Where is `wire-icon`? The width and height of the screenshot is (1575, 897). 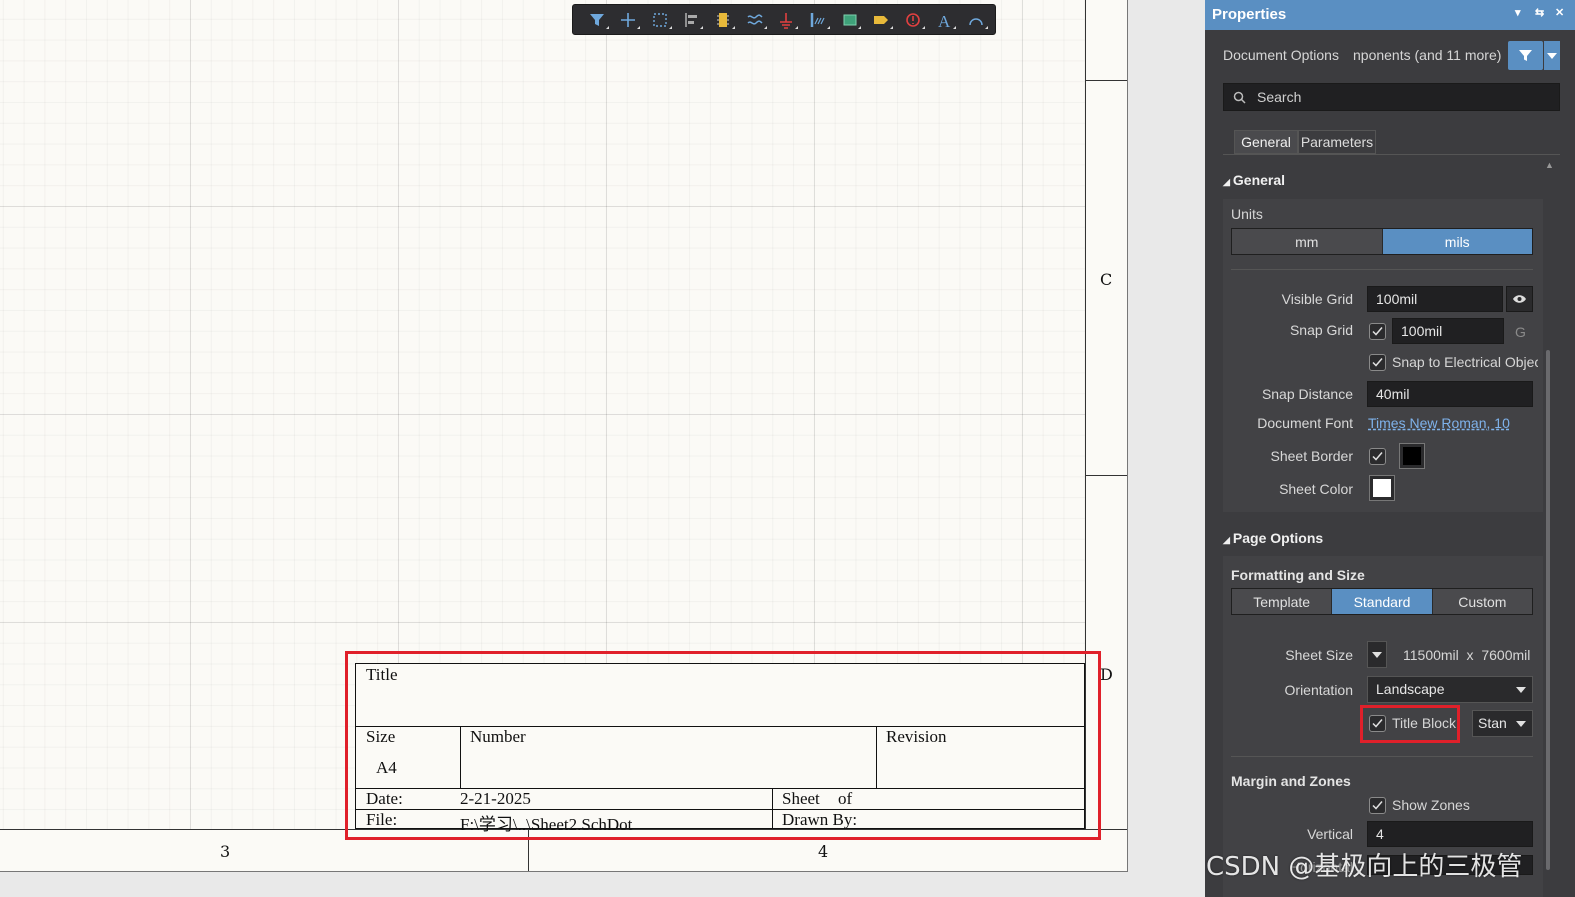
wire-icon is located at coordinates (755, 19).